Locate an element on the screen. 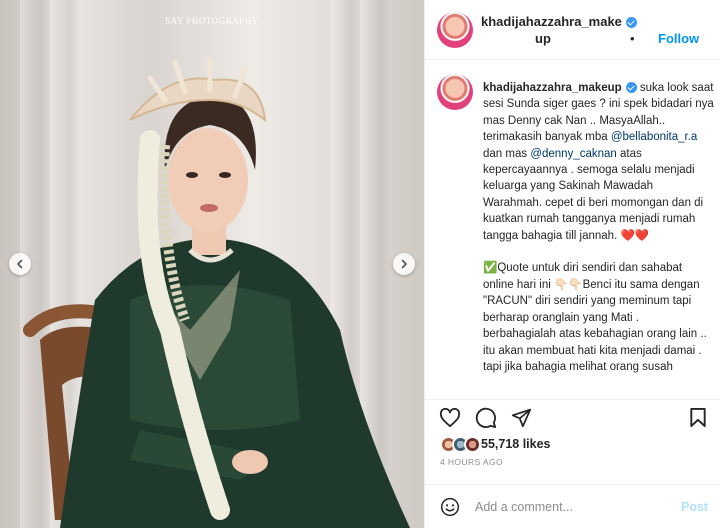 The width and height of the screenshot is (720, 528). heart-emoji: ❤️❤️ is located at coordinates (635, 235).